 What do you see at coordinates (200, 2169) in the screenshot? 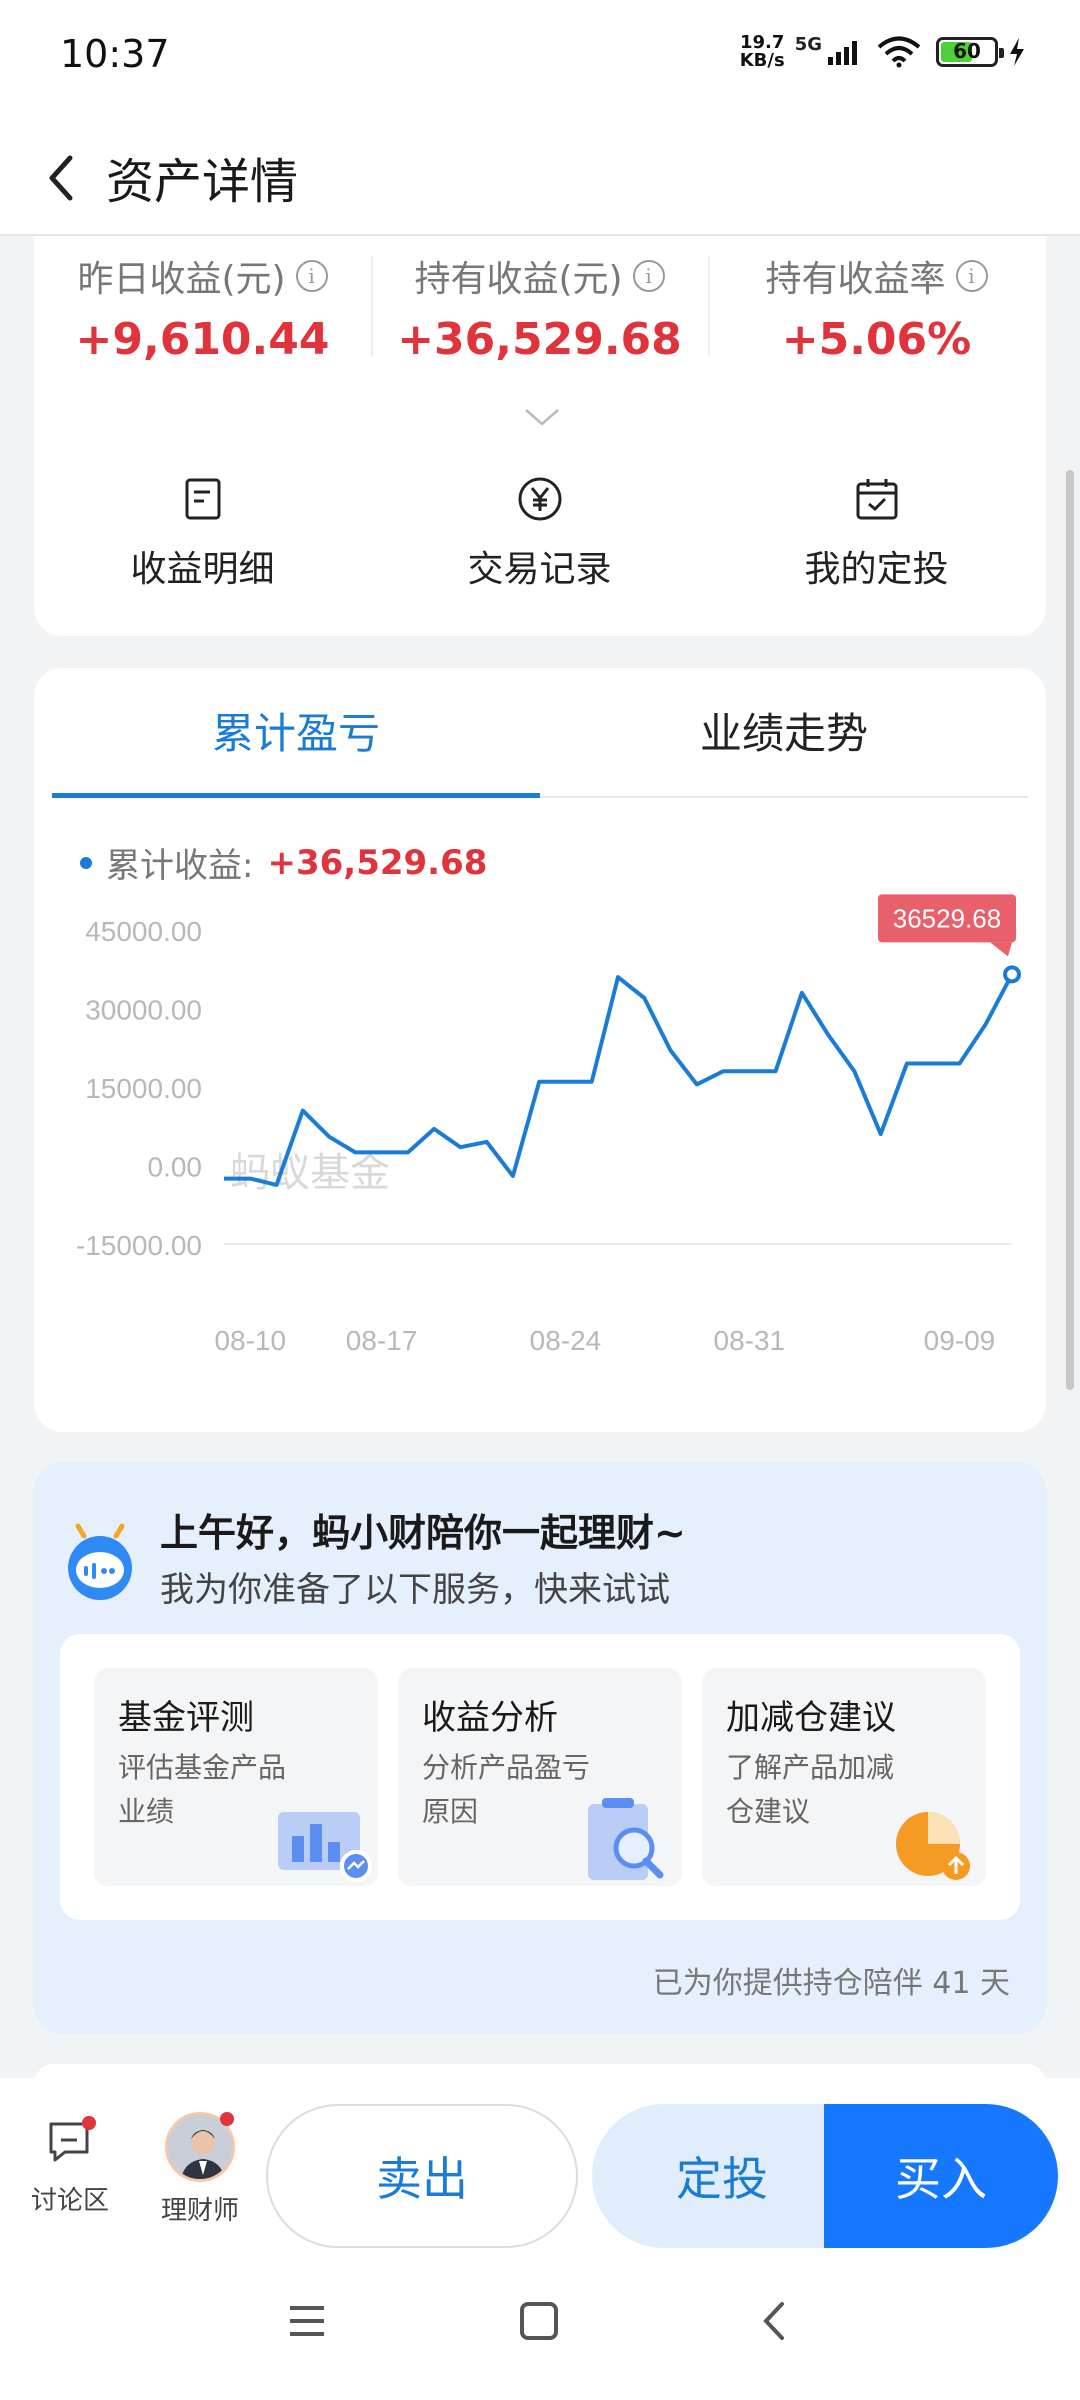
I see `advisor-button: 理财师` at bounding box center [200, 2169].